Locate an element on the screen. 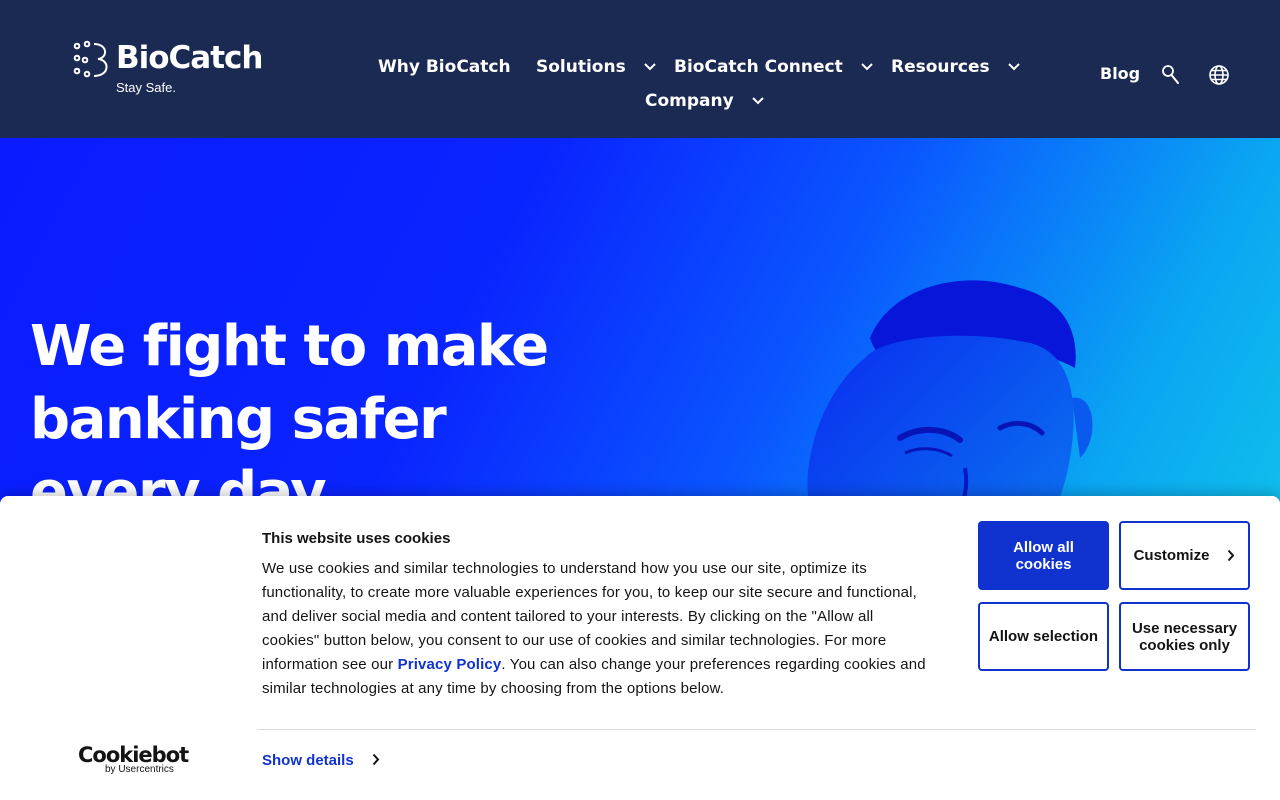  customize-button: Customize is located at coordinates (1184, 555).